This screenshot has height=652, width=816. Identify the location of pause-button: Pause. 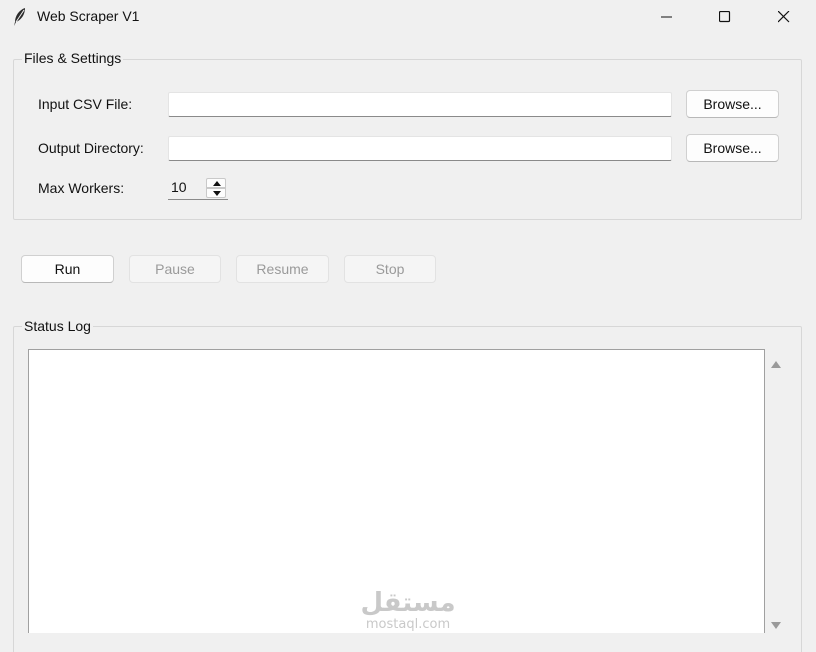
(175, 269).